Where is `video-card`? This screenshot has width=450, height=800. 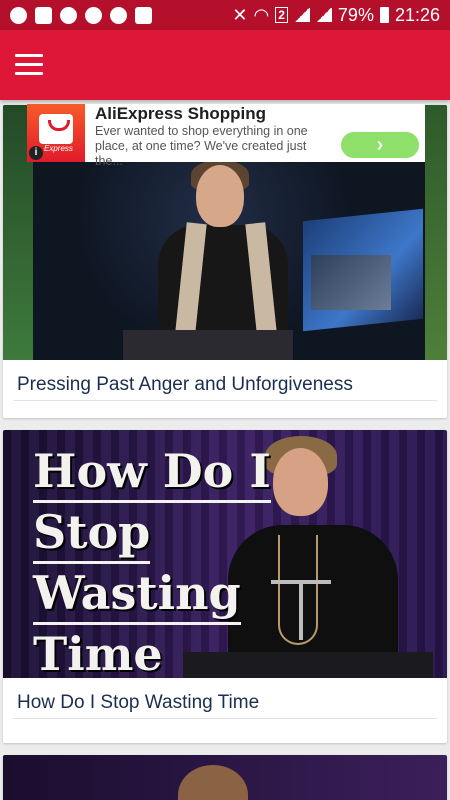 video-card is located at coordinates (225, 777).